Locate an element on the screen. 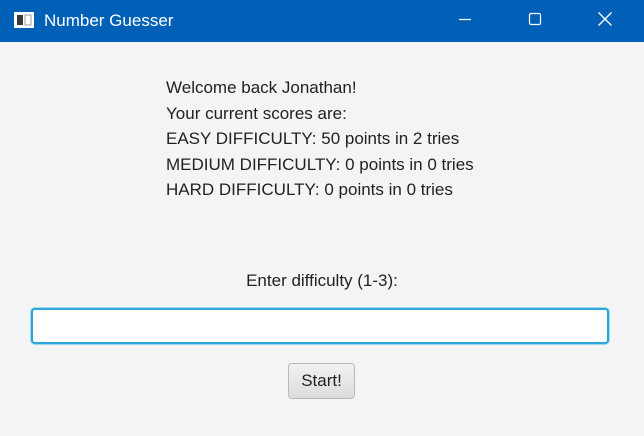 The height and width of the screenshot is (436, 644). maximize-button is located at coordinates (535, 21).